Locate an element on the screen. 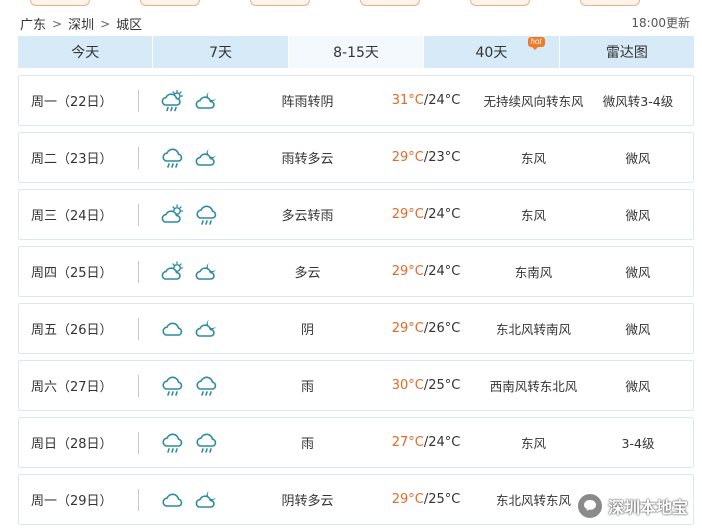 This screenshot has height=530, width=702. wechat-icon is located at coordinates (589, 506).